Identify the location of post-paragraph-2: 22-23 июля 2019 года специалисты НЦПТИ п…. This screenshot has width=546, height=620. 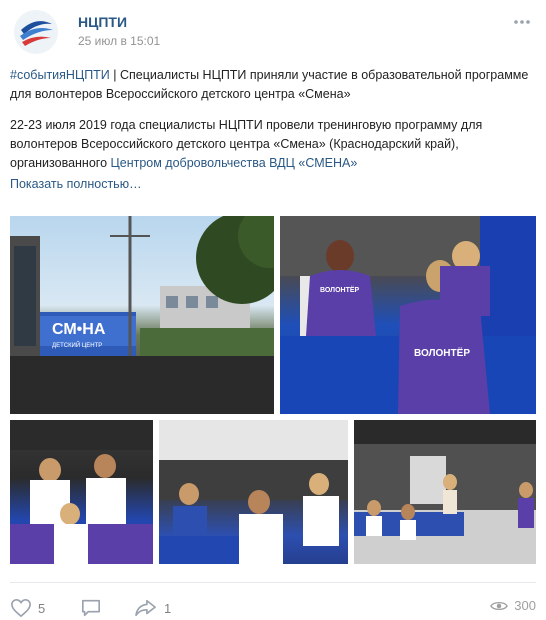
(270, 144).